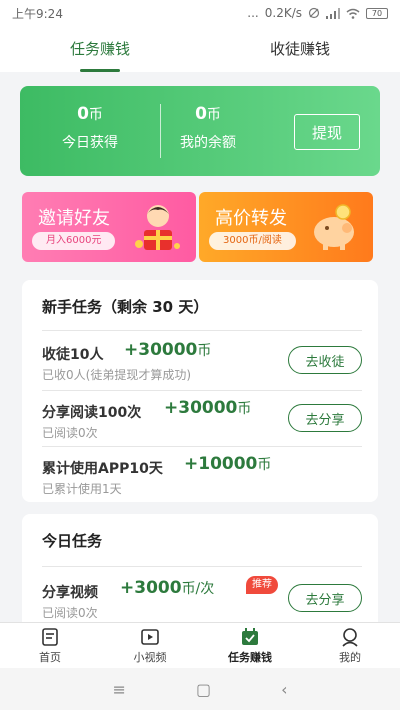 The width and height of the screenshot is (400, 710). Describe the element at coordinates (157, 227) in the screenshot. I see `gift-character-icon` at that location.